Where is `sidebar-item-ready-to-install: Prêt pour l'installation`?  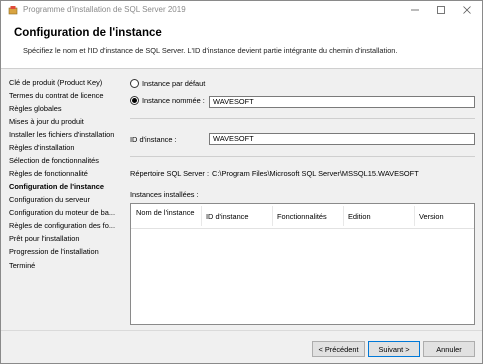
sidebar-item-ready-to-install: Prêt pour l'installation is located at coordinates (63, 238).